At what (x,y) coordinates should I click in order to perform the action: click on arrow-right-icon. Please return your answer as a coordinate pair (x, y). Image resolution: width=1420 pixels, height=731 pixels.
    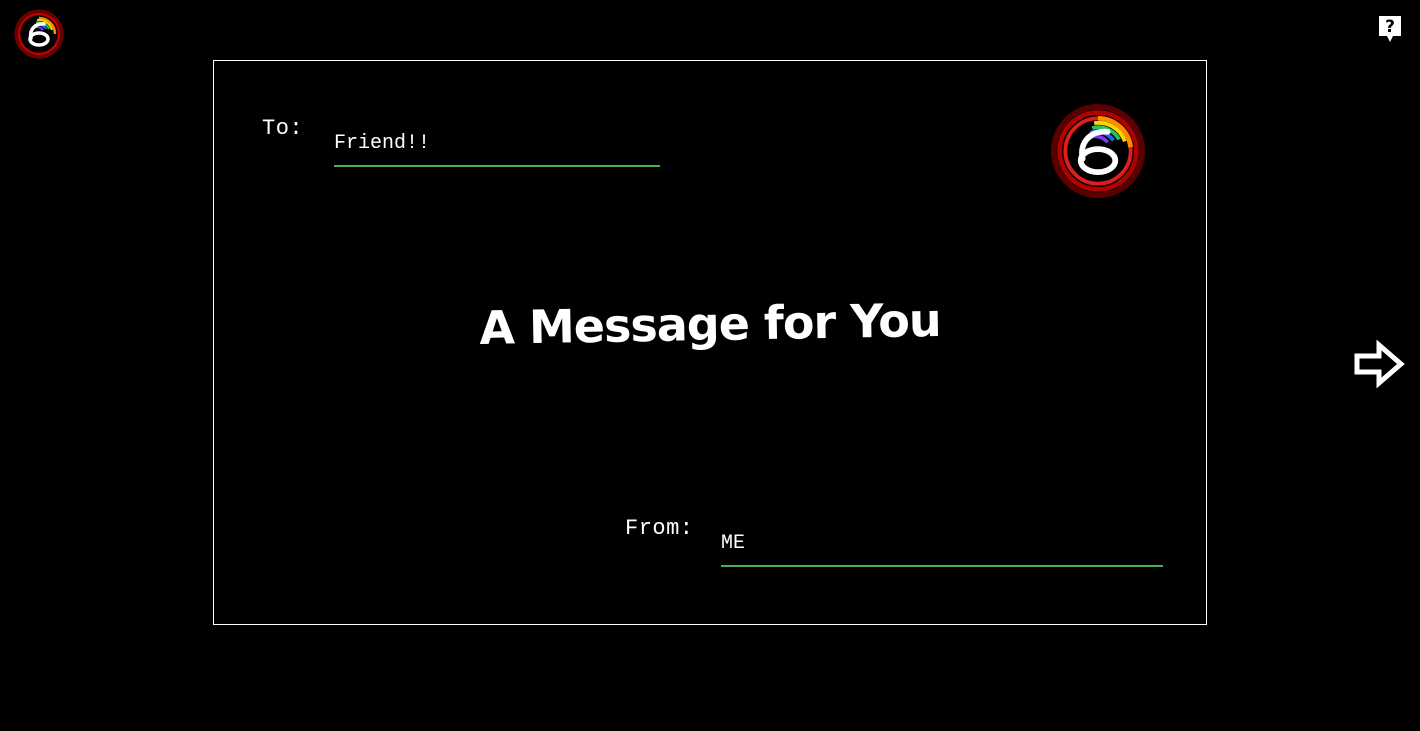
    Looking at the image, I should click on (1379, 364).